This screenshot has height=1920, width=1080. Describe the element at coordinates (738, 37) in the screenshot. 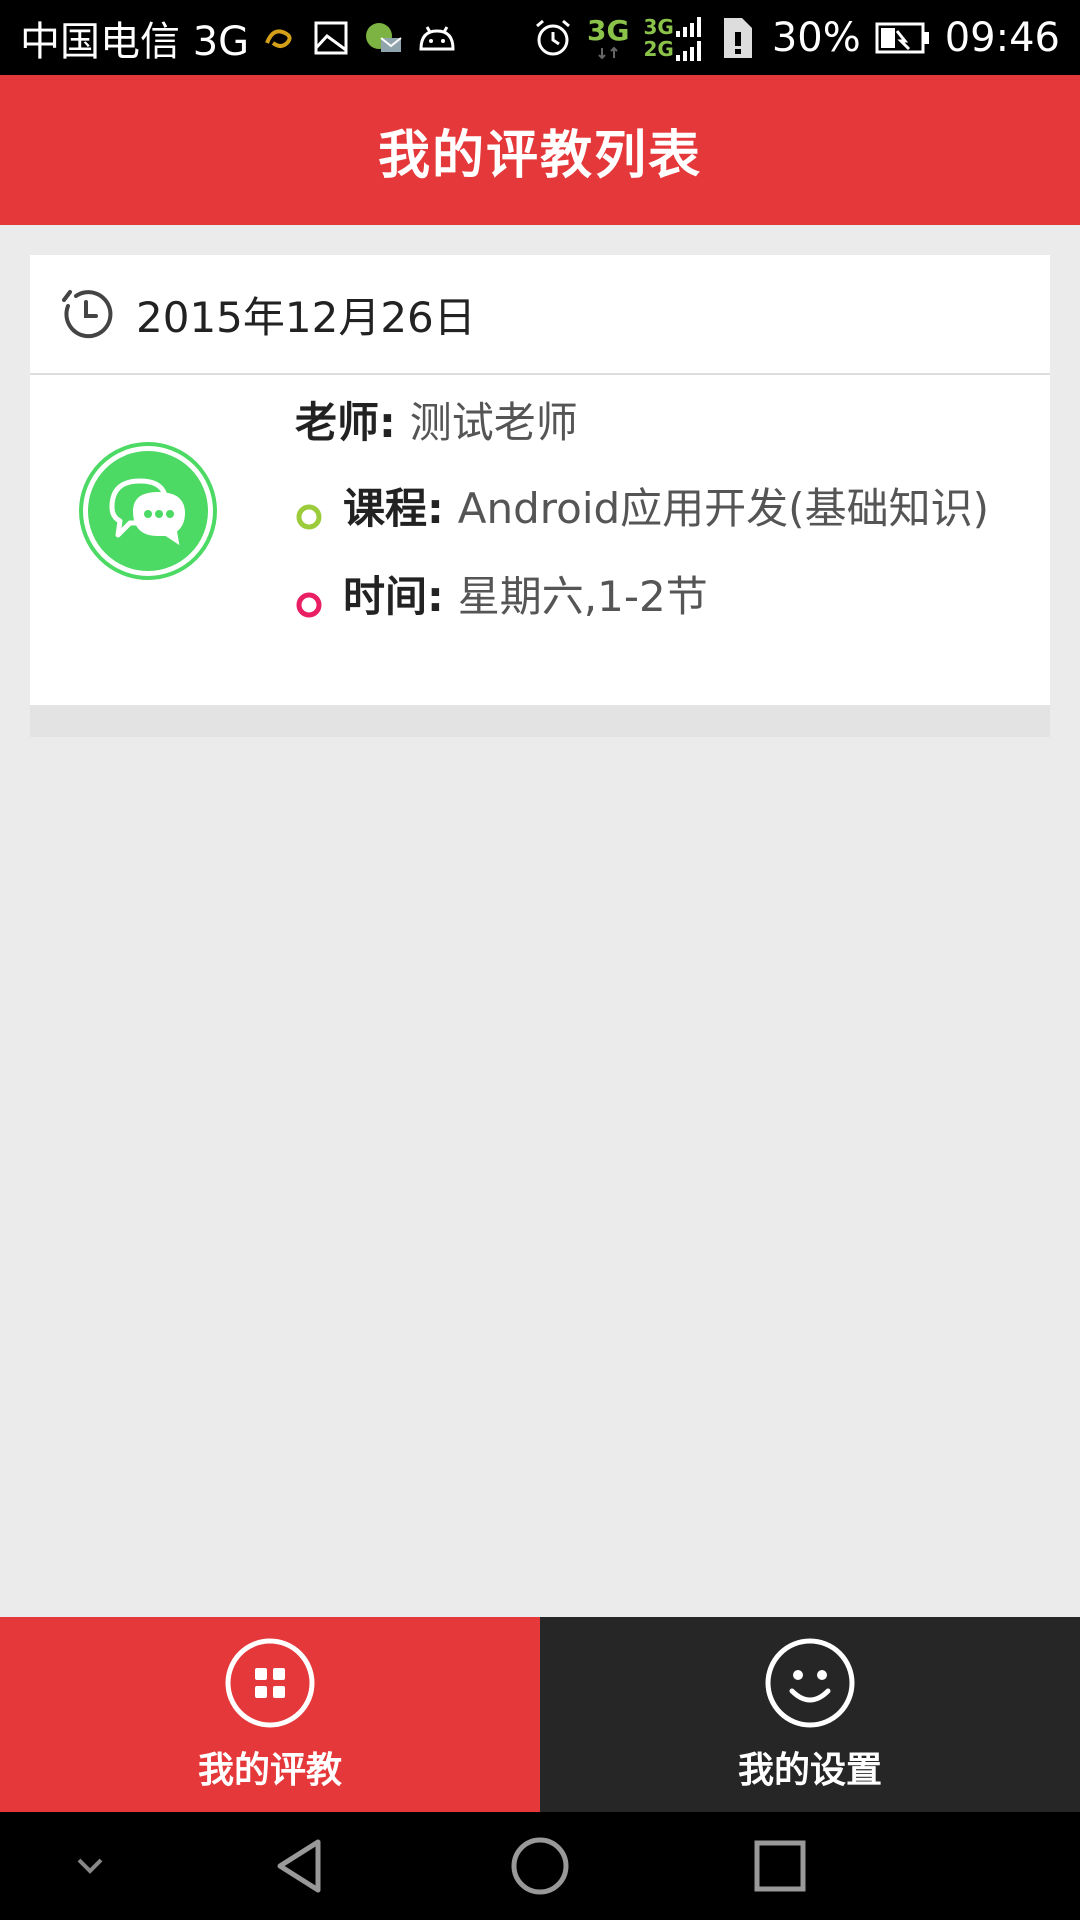

I see `sim-alert-icon` at that location.